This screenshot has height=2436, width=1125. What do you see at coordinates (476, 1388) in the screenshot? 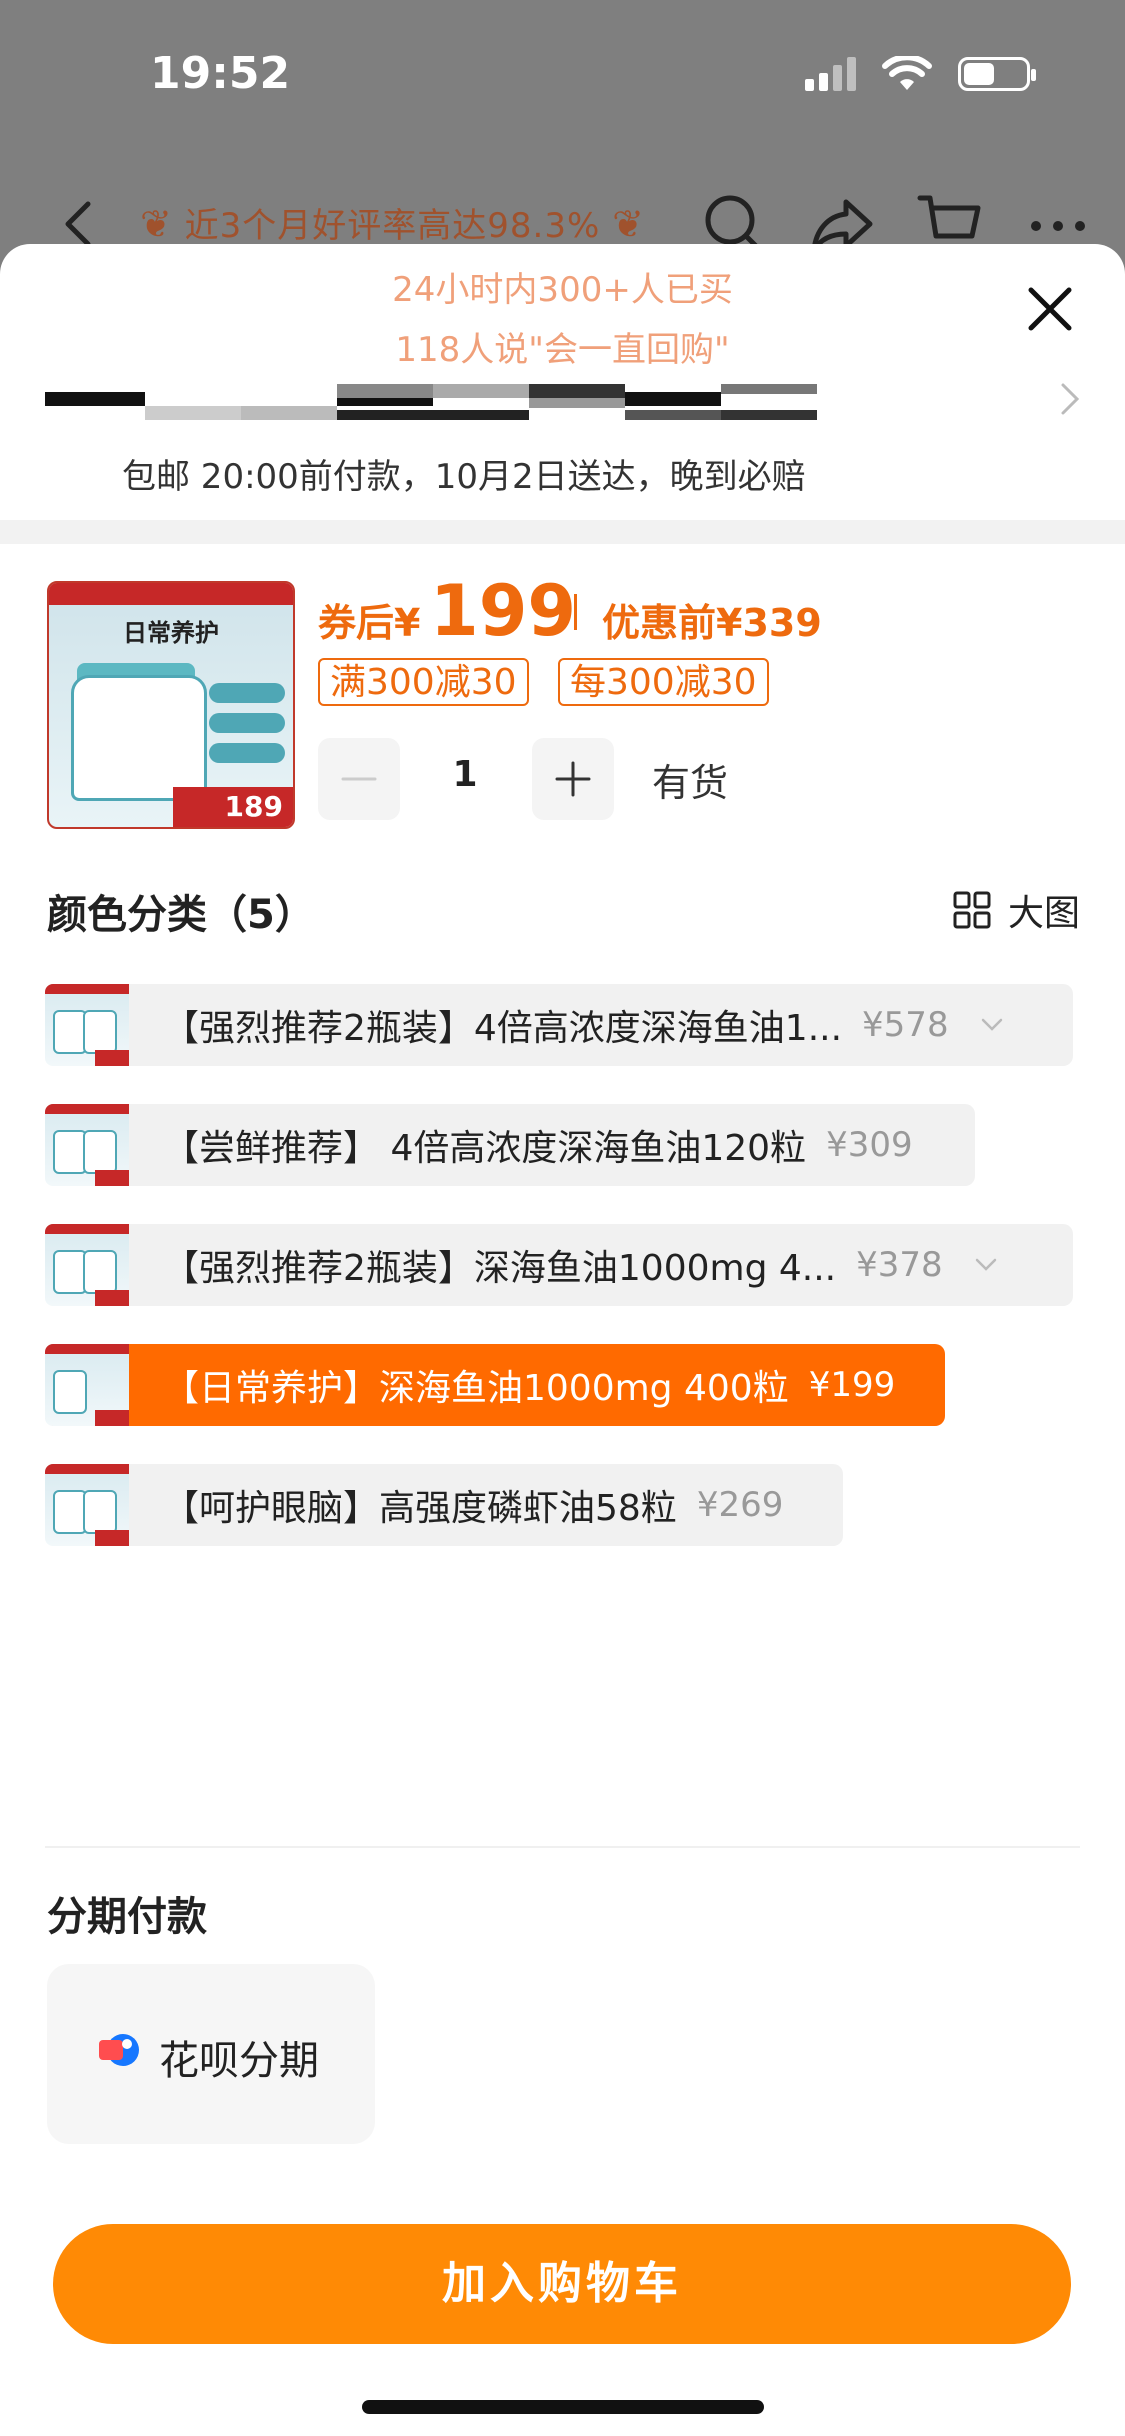
I see `option-name: 【日常养护】深海鱼油1000mg 400粒` at bounding box center [476, 1388].